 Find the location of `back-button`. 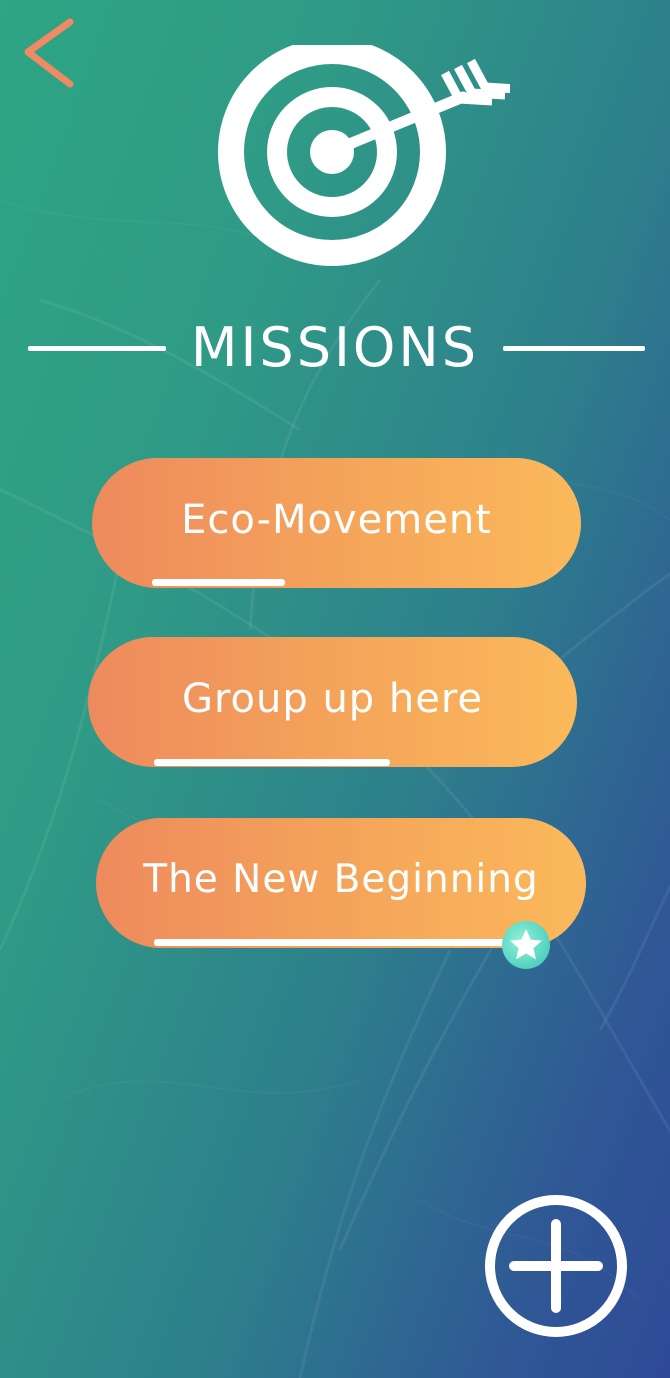

back-button is located at coordinates (49, 54).